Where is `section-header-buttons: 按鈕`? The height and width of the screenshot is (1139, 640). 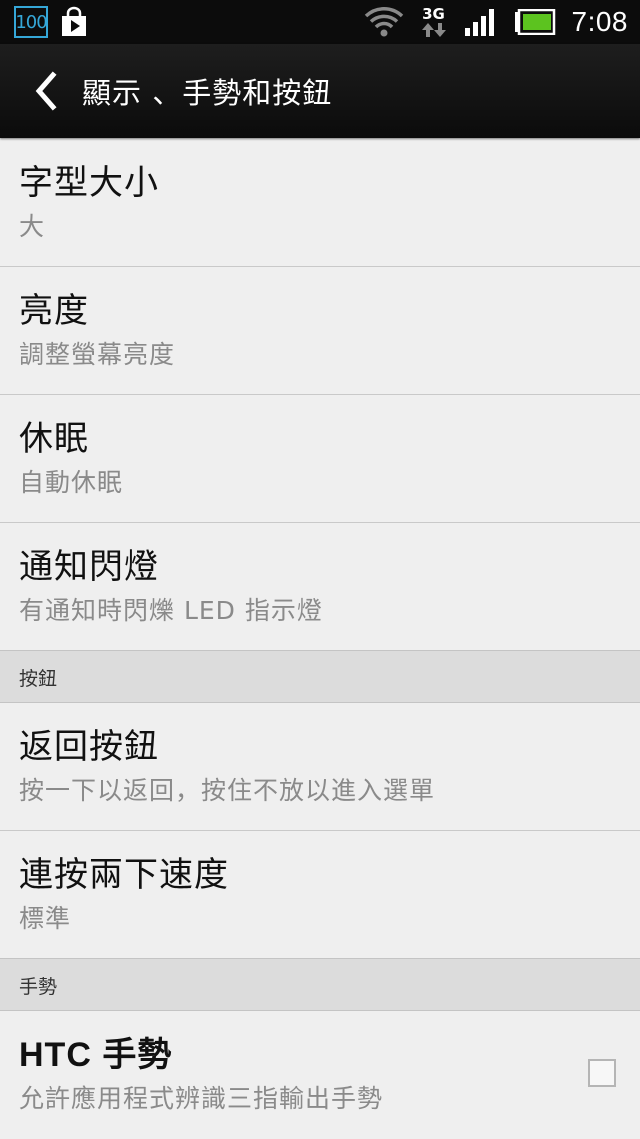
section-header-buttons: 按鈕 is located at coordinates (320, 677).